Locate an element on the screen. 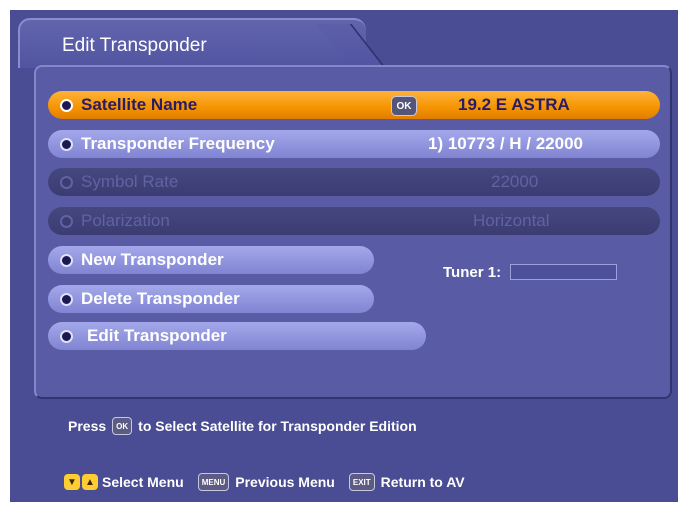 This screenshot has height=507, width=682. arrow-down-key-icon: ▼ is located at coordinates (72, 482).